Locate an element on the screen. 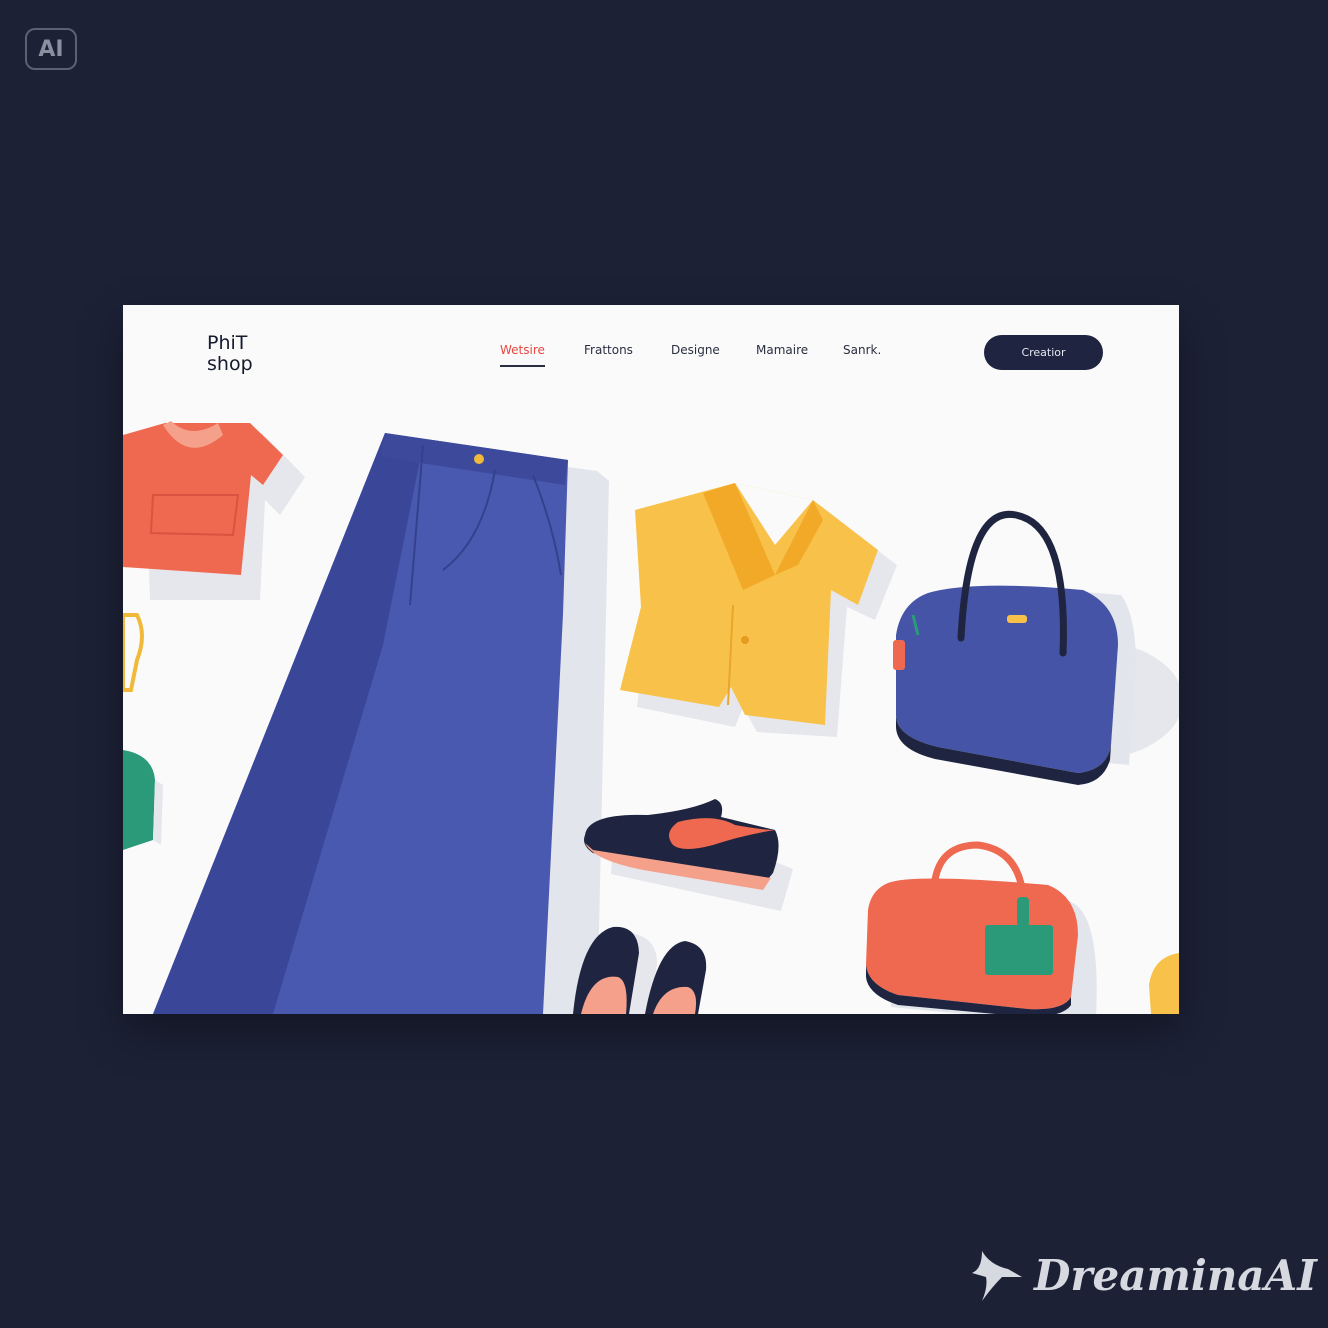 Image resolution: width=1328 pixels, height=1328 pixels. blue-handbag-icon is located at coordinates (1036, 647).